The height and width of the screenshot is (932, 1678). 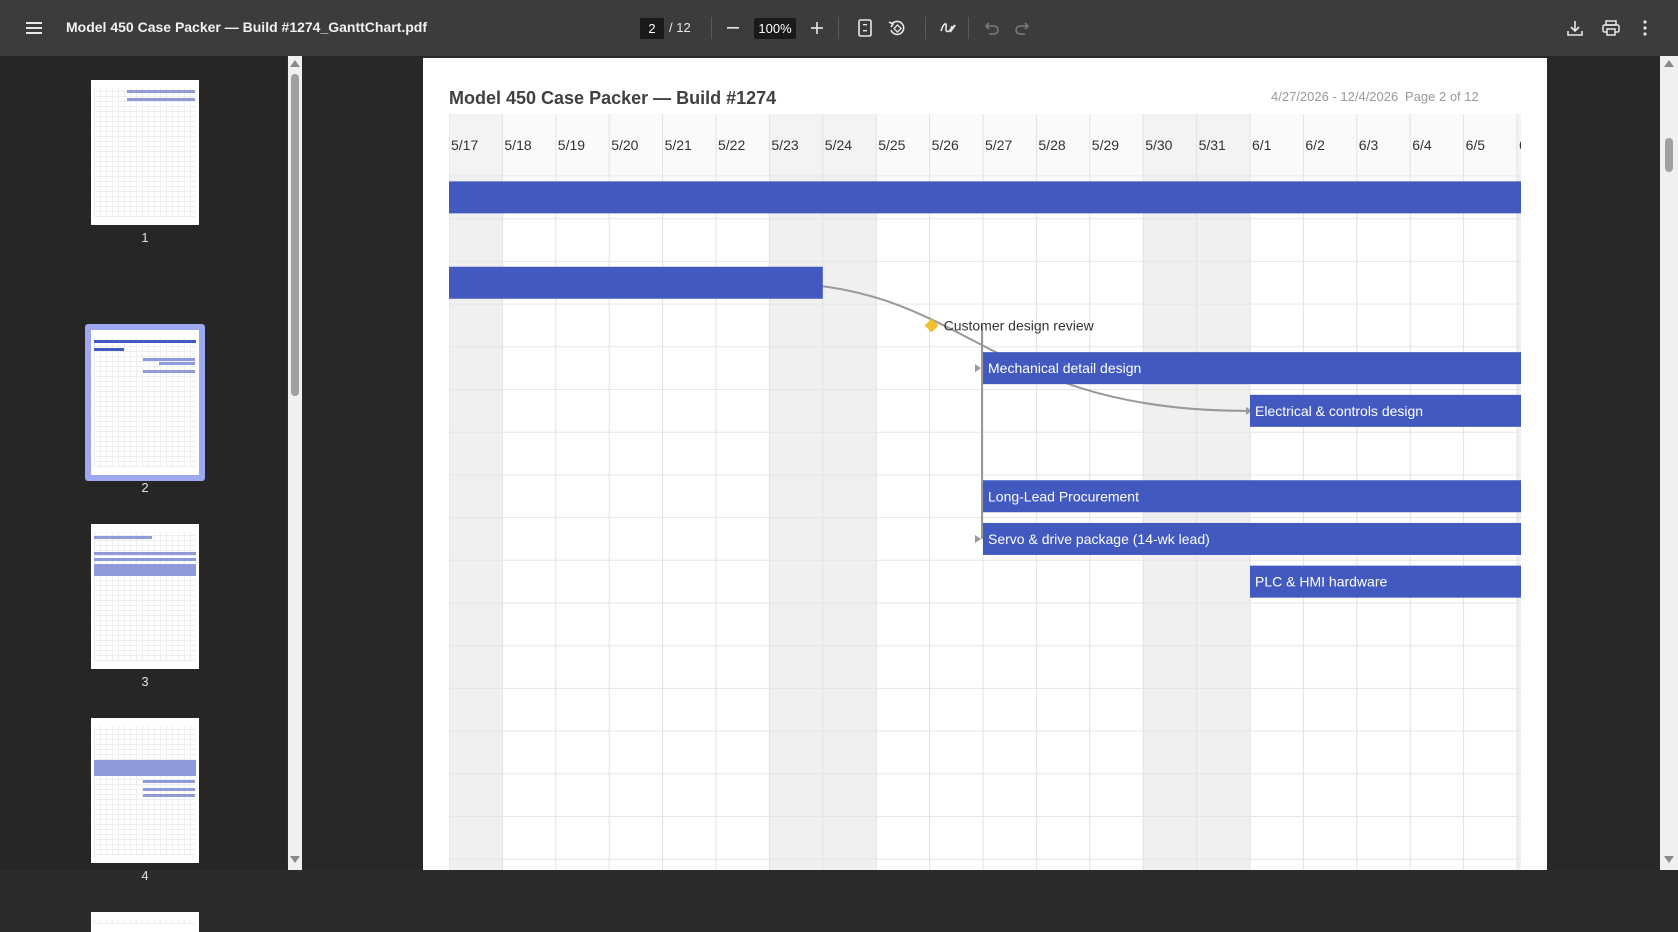 I want to click on thumbnail-label-3: 3, so click(x=145, y=681).